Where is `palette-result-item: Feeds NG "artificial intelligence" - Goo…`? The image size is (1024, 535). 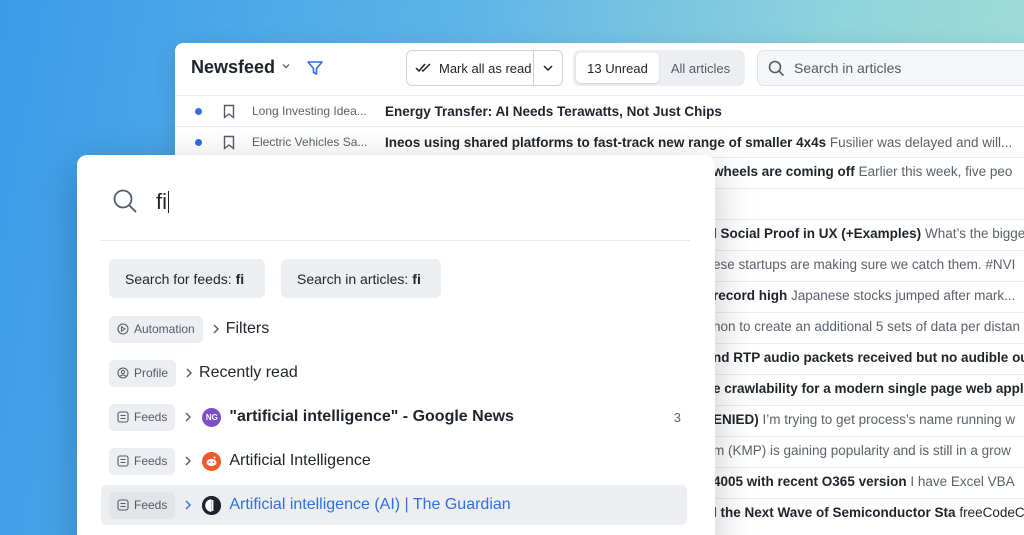 palette-result-item: Feeds NG "artificial intelligence" - Goo… is located at coordinates (394, 417).